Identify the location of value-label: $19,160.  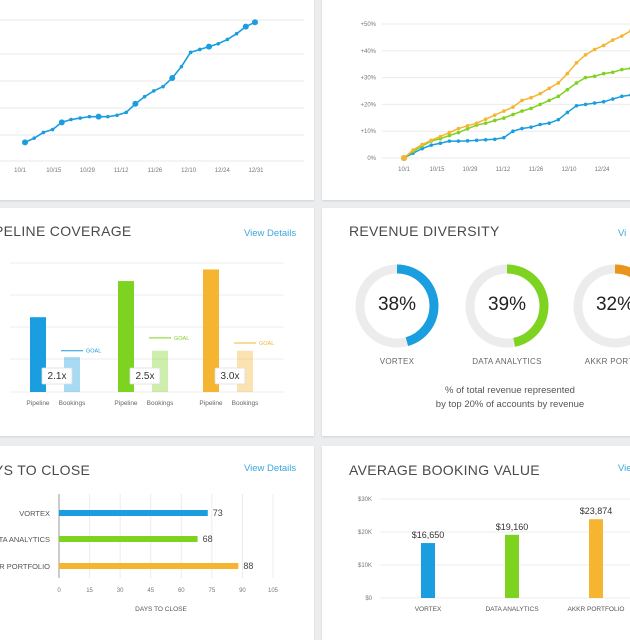
(512, 527).